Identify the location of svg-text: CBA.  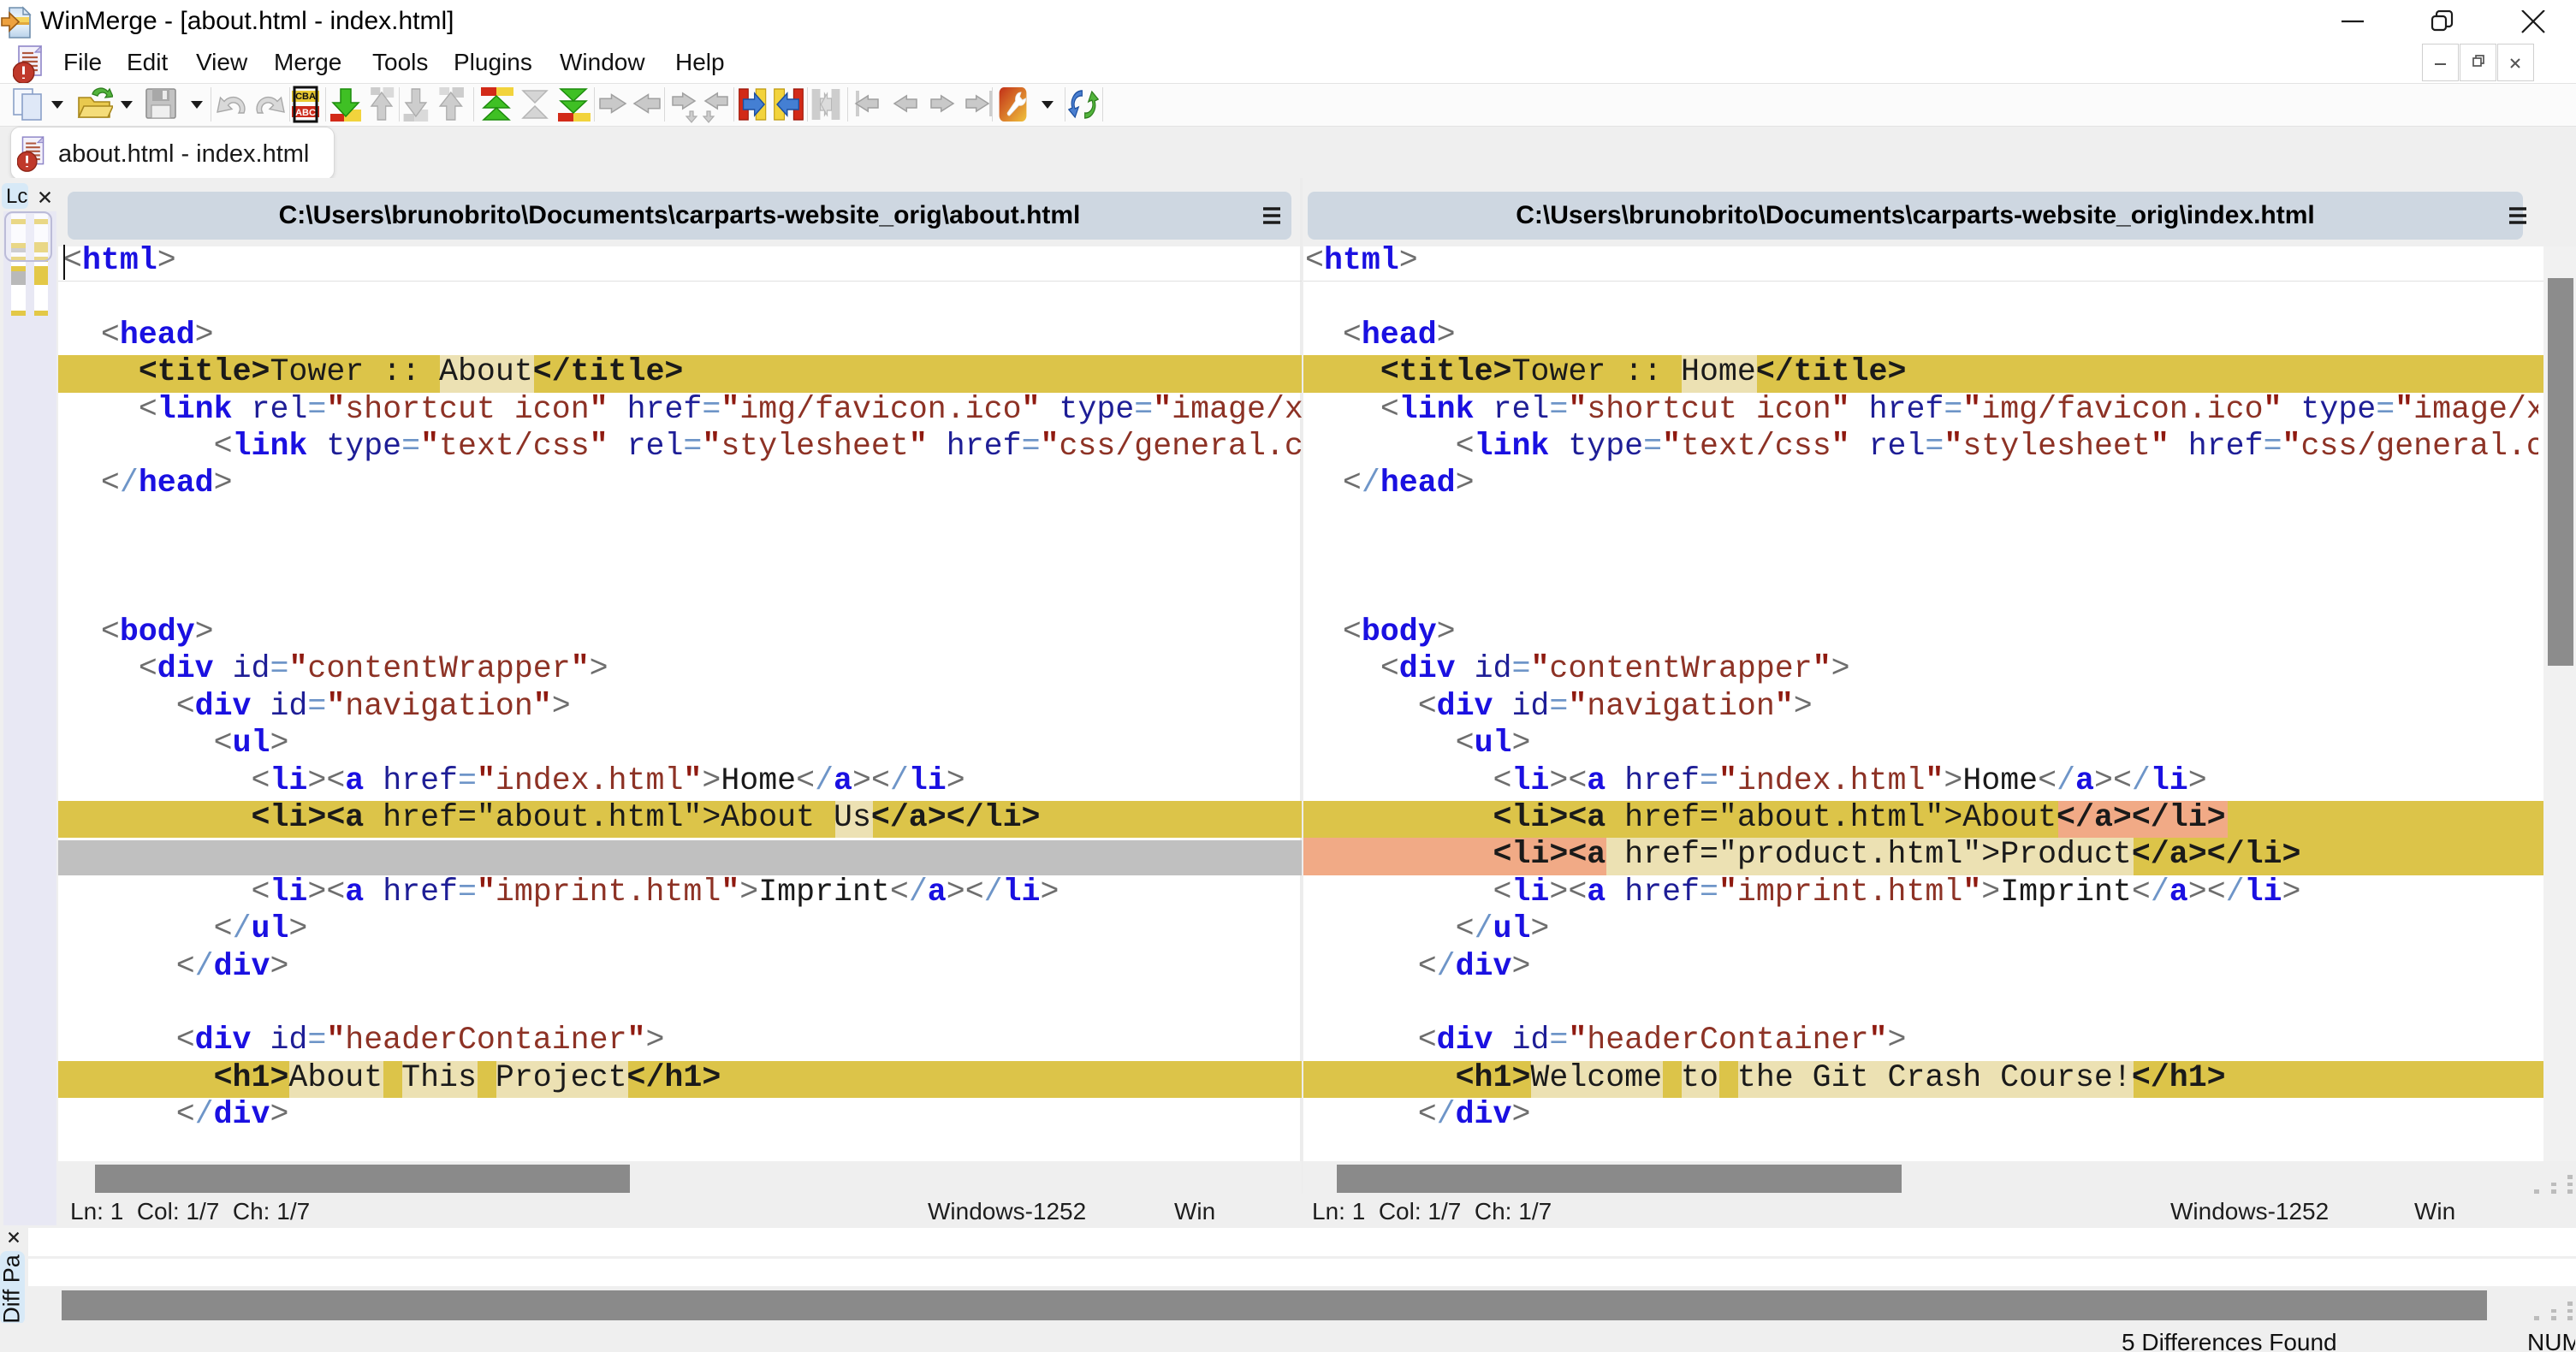
(305, 97).